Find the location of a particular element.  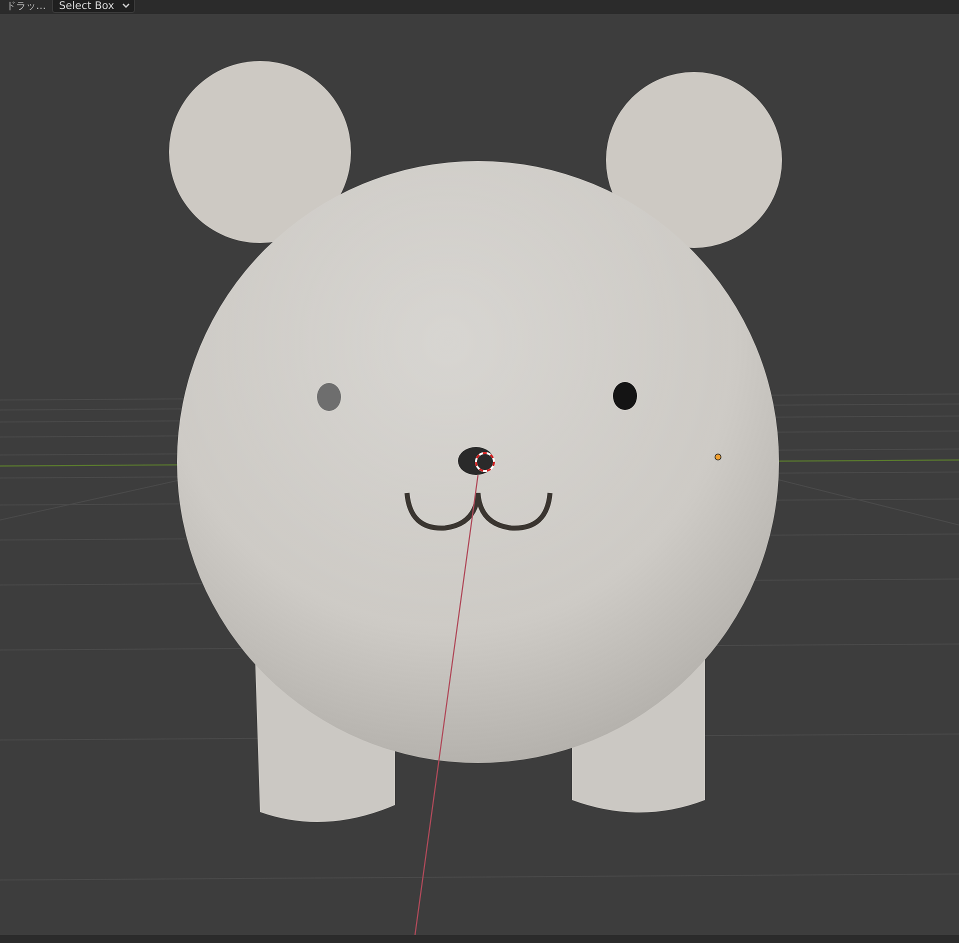

3d-cursor-icon is located at coordinates (485, 462).